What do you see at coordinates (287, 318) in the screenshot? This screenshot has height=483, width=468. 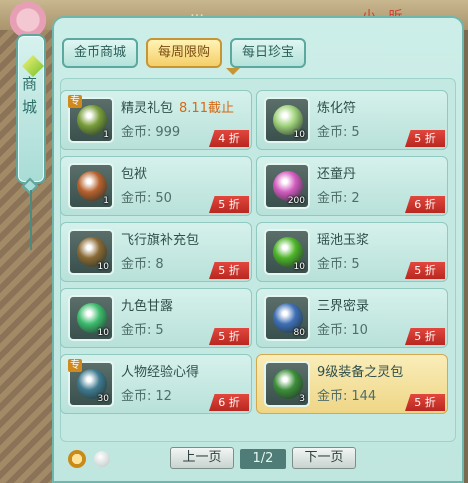 I see `item-thumbnail: 80` at bounding box center [287, 318].